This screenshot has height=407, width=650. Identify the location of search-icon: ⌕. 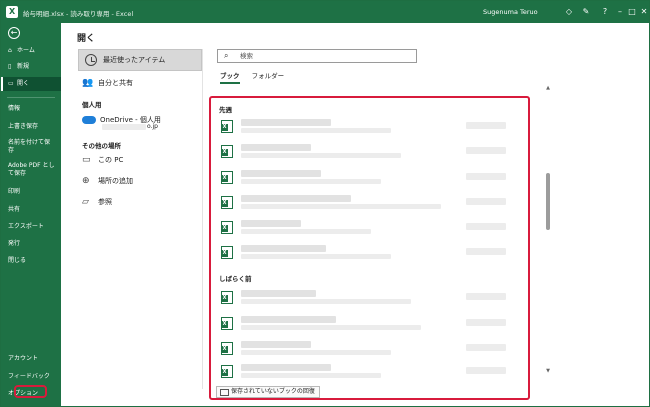
(226, 55).